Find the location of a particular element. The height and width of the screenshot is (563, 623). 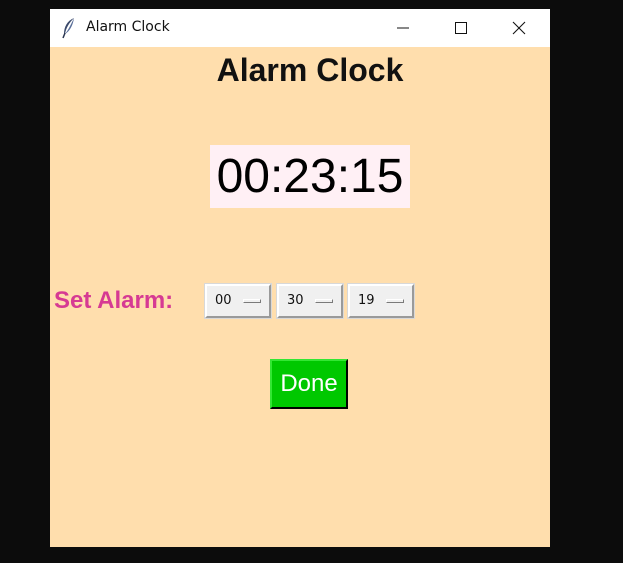

window-title: Alarm Clock is located at coordinates (128, 27).